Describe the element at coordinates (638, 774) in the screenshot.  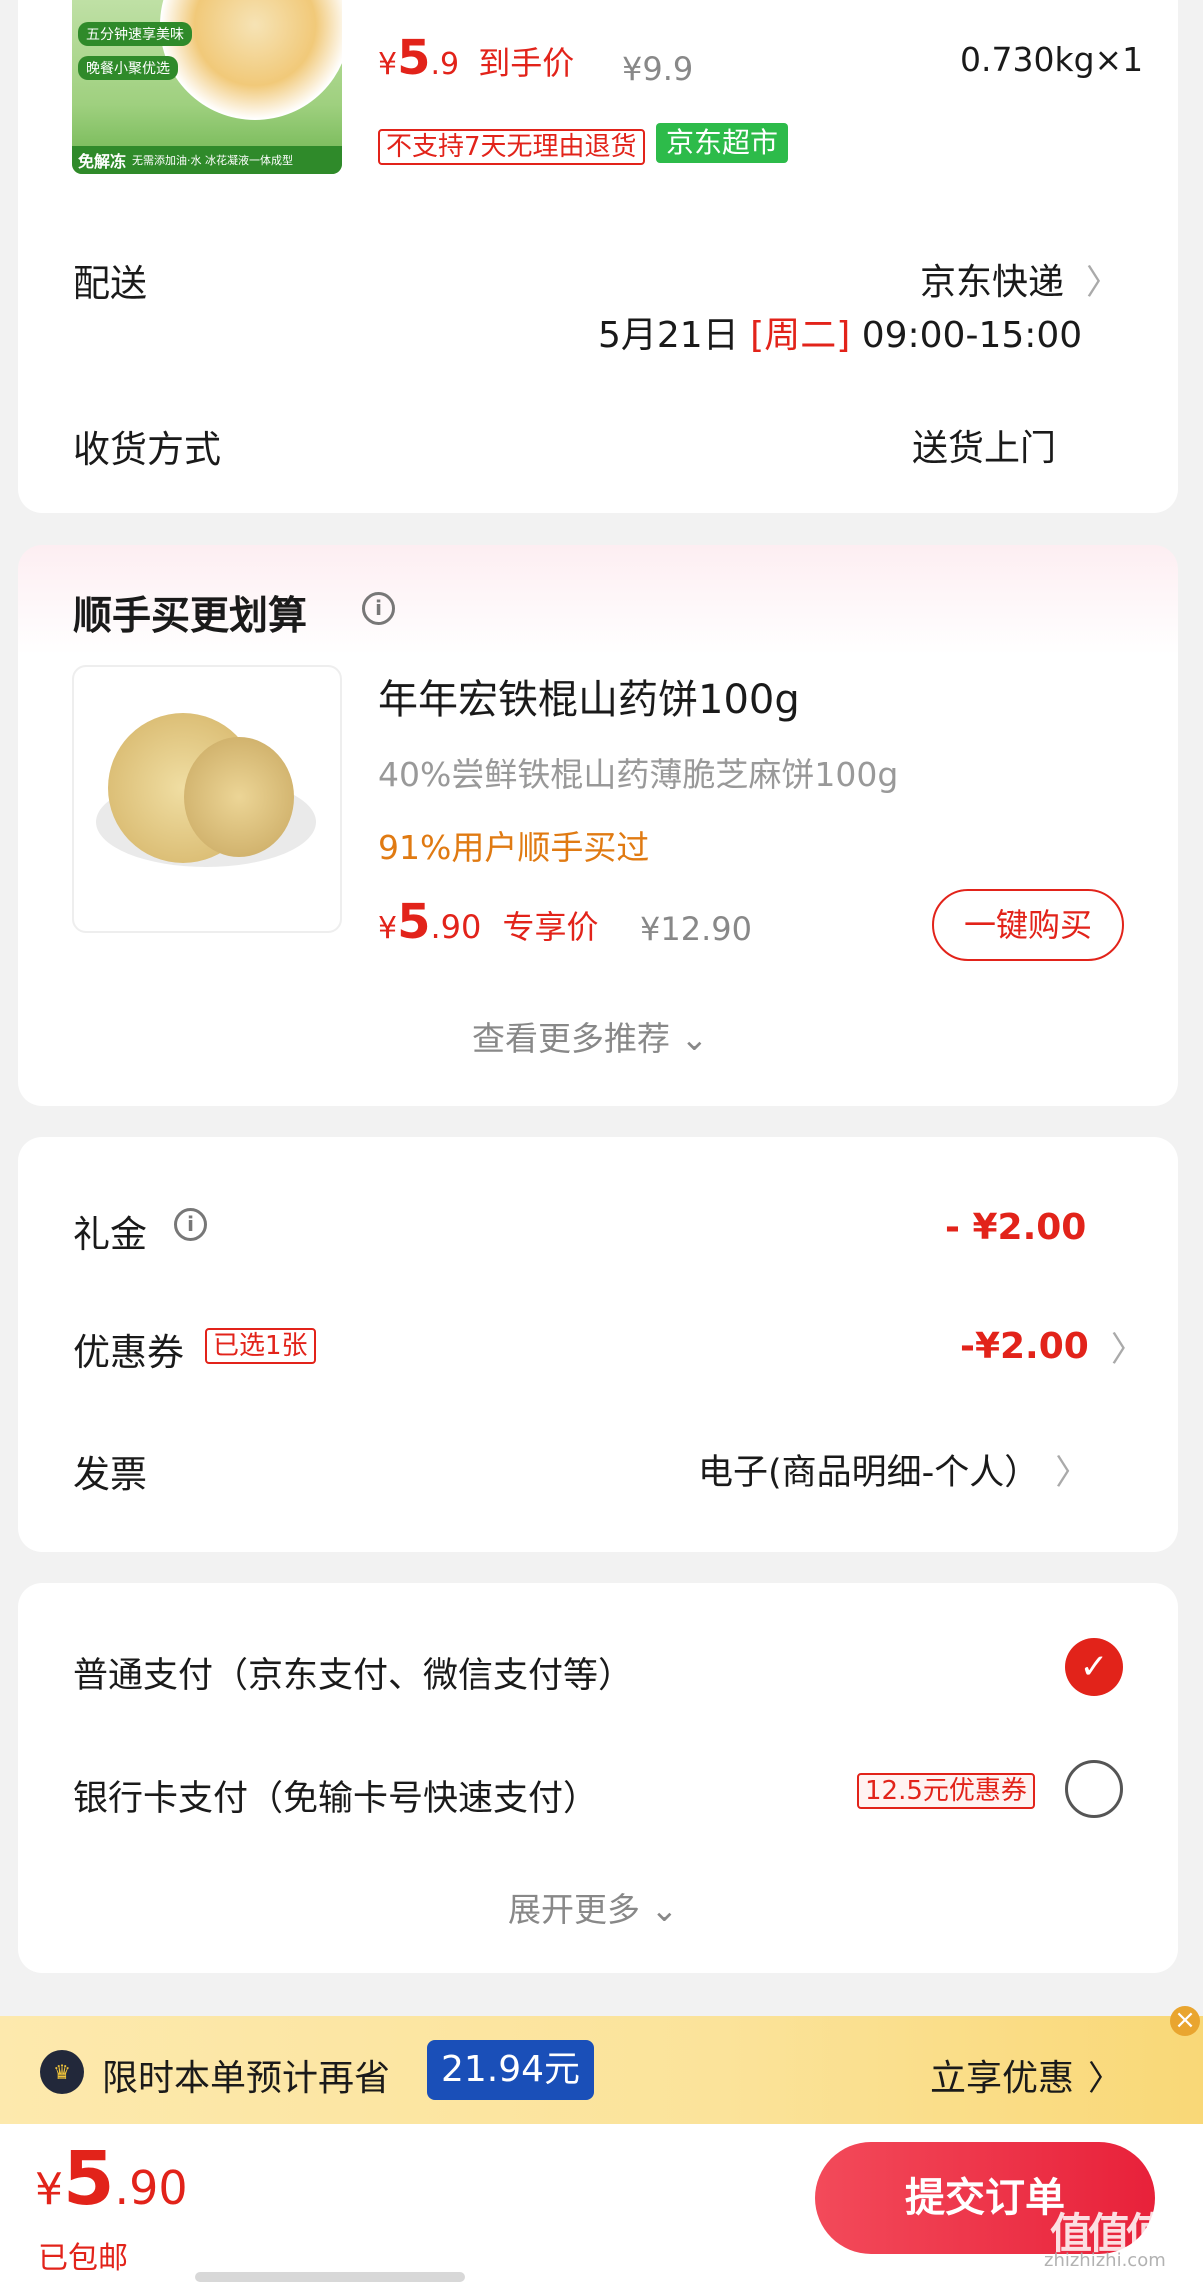
I see `addon-desc: 40%尝鲜铁棍山药薄脆芝麻饼100g` at that location.